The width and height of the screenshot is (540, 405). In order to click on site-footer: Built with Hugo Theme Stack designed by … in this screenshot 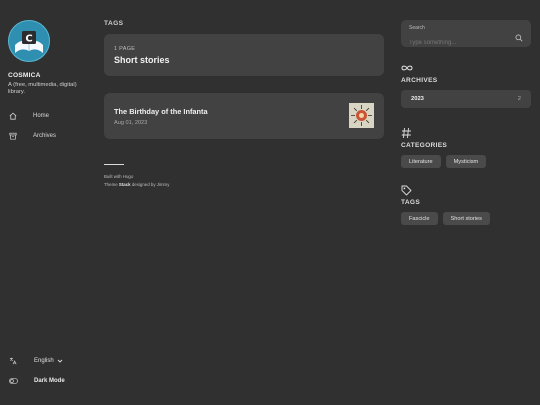, I will do `click(244, 181)`.